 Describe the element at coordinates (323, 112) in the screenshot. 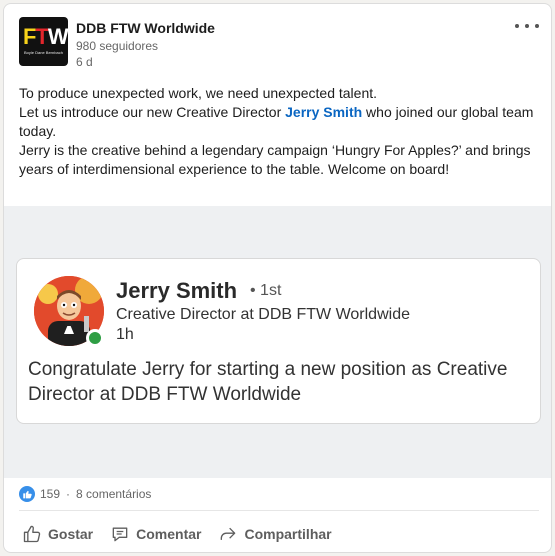

I see `mention-link: Jerry Smith` at that location.